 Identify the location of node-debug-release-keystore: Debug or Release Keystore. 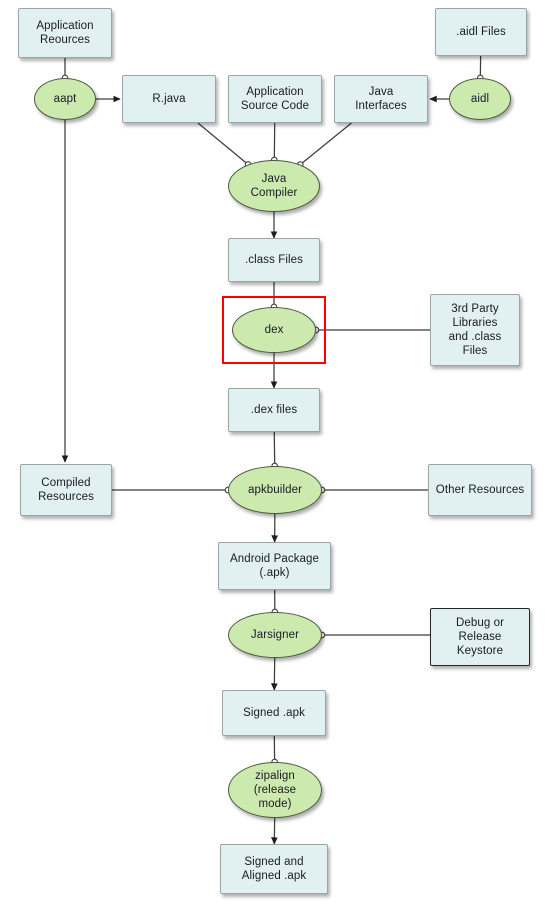
(480, 637).